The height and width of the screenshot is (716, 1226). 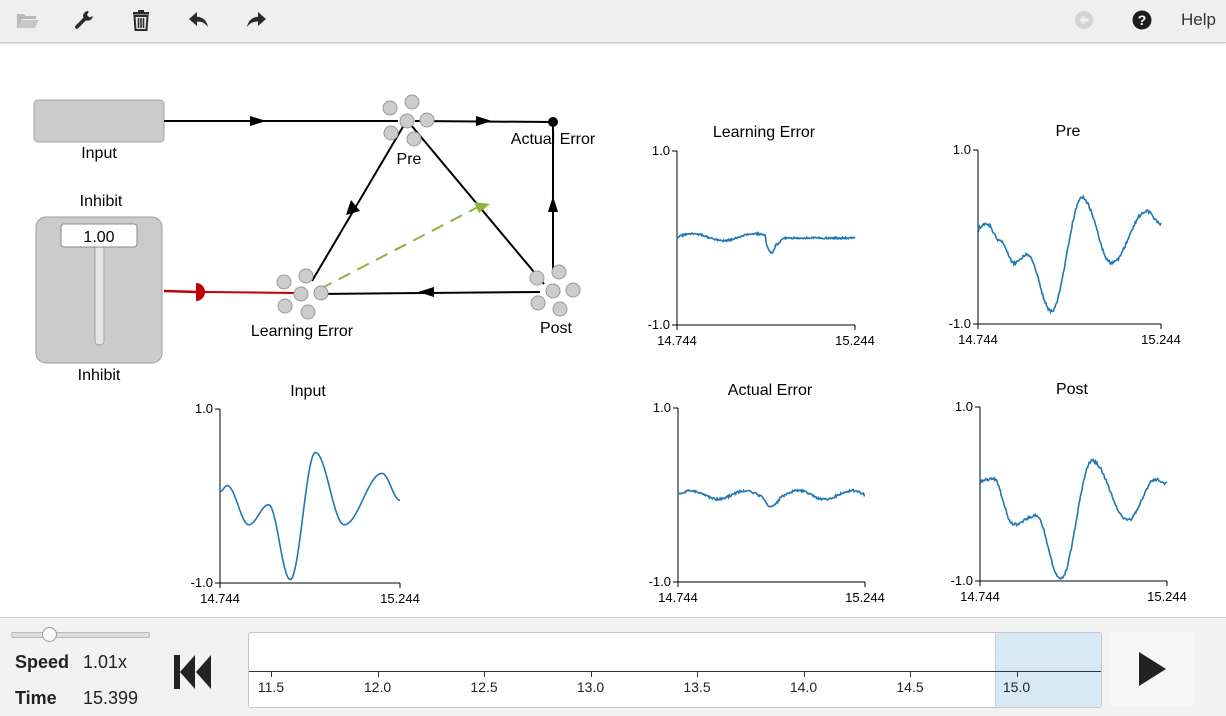 I want to click on timeline-tick-label: 11.5, so click(x=271, y=687).